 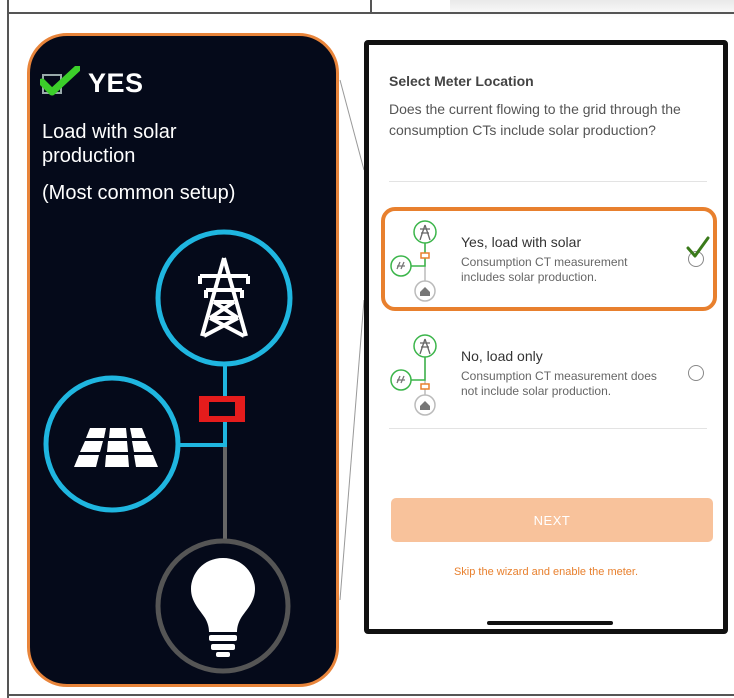 I want to click on home-indicator, so click(x=550, y=623).